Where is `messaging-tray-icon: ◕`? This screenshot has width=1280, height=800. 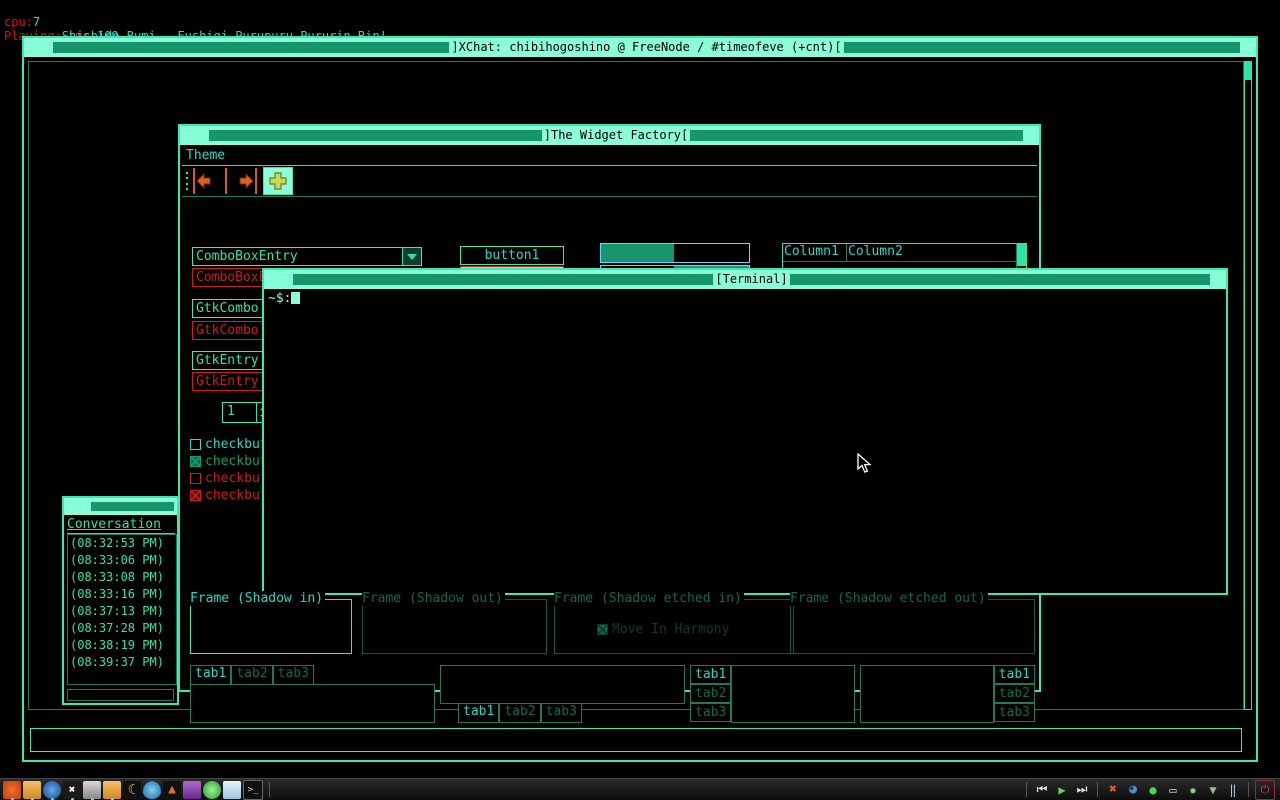 messaging-tray-icon: ◕ is located at coordinates (1133, 790).